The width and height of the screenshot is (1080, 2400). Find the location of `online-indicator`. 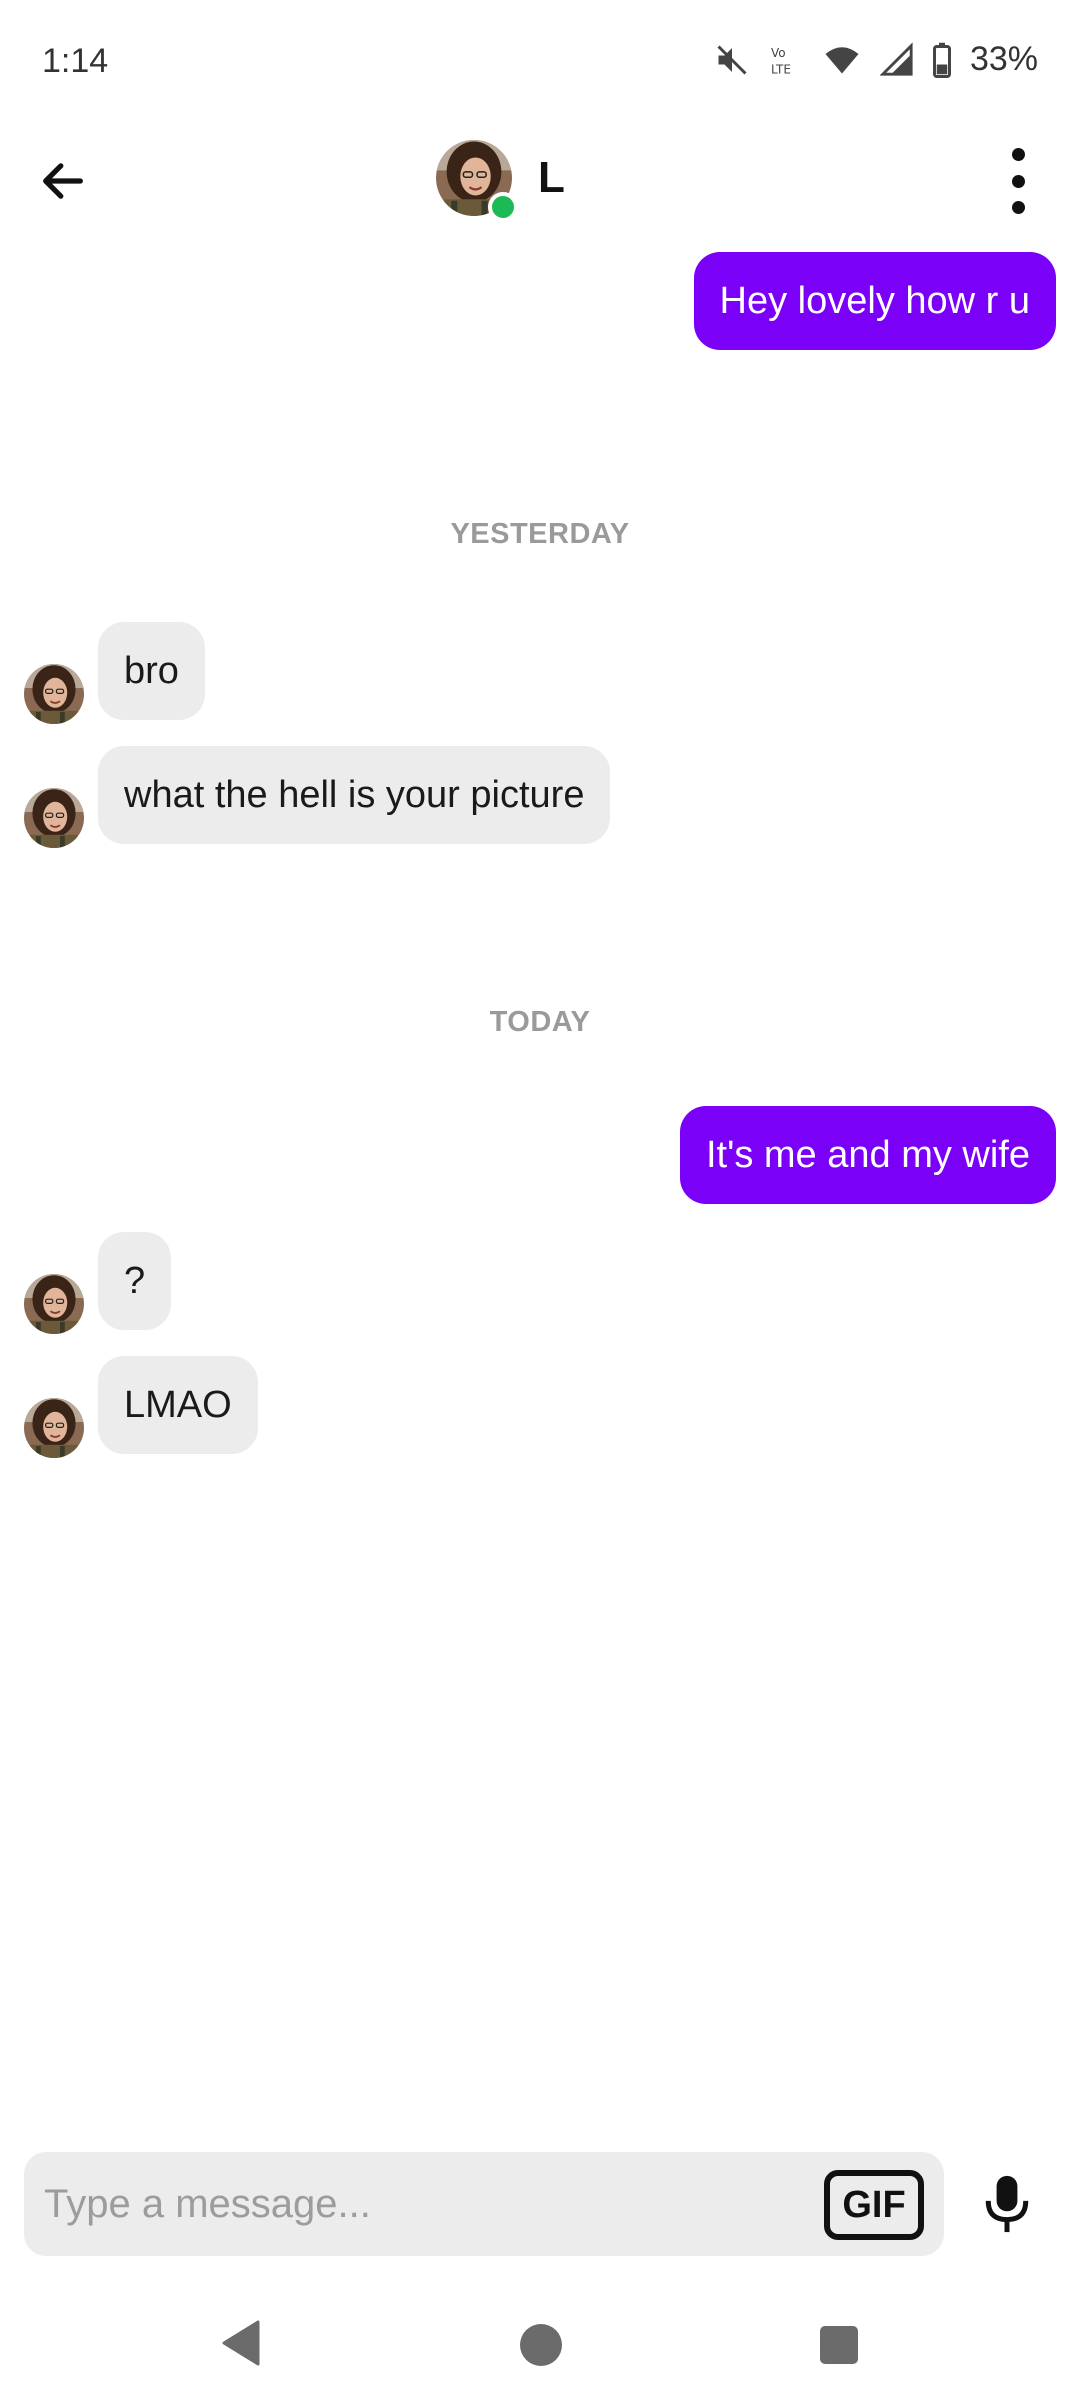

online-indicator is located at coordinates (503, 207).